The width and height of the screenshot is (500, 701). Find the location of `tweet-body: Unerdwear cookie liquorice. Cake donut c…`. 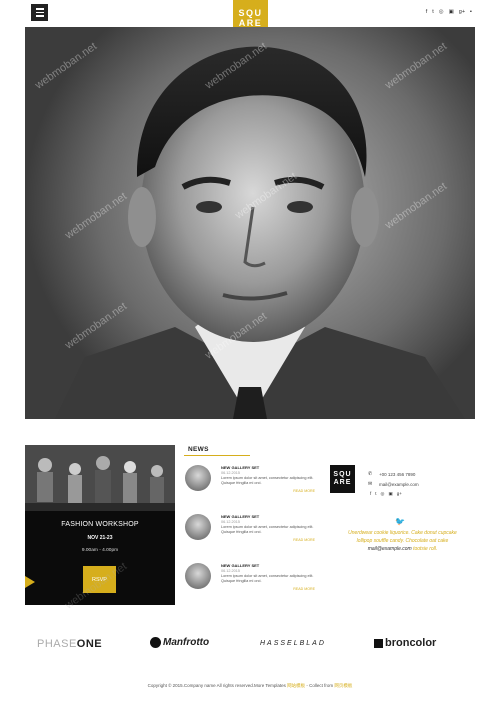

tweet-body: Unerdwear cookie liquorice. Cake donut c… is located at coordinates (402, 537).